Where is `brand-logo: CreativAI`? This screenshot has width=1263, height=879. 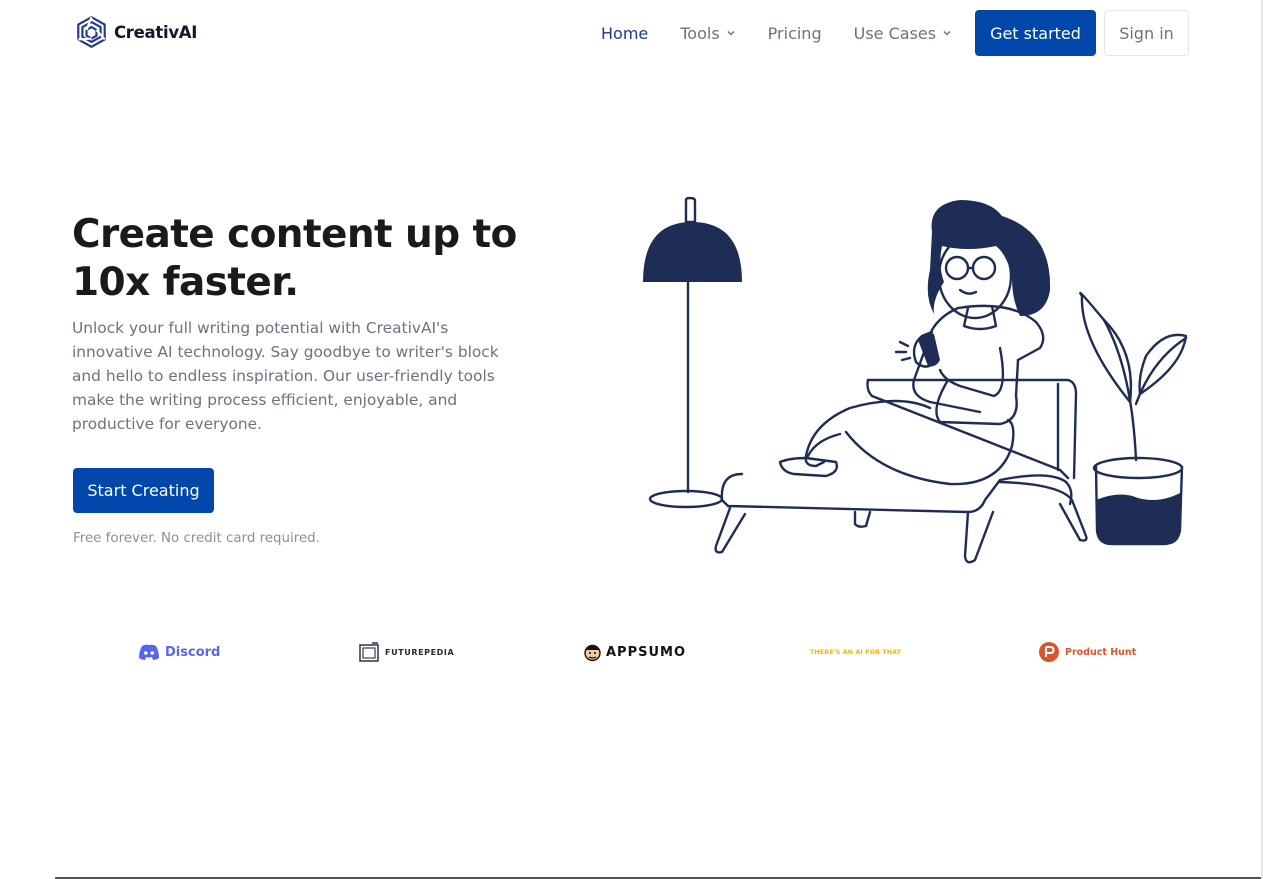 brand-logo: CreativAI is located at coordinates (136, 32).